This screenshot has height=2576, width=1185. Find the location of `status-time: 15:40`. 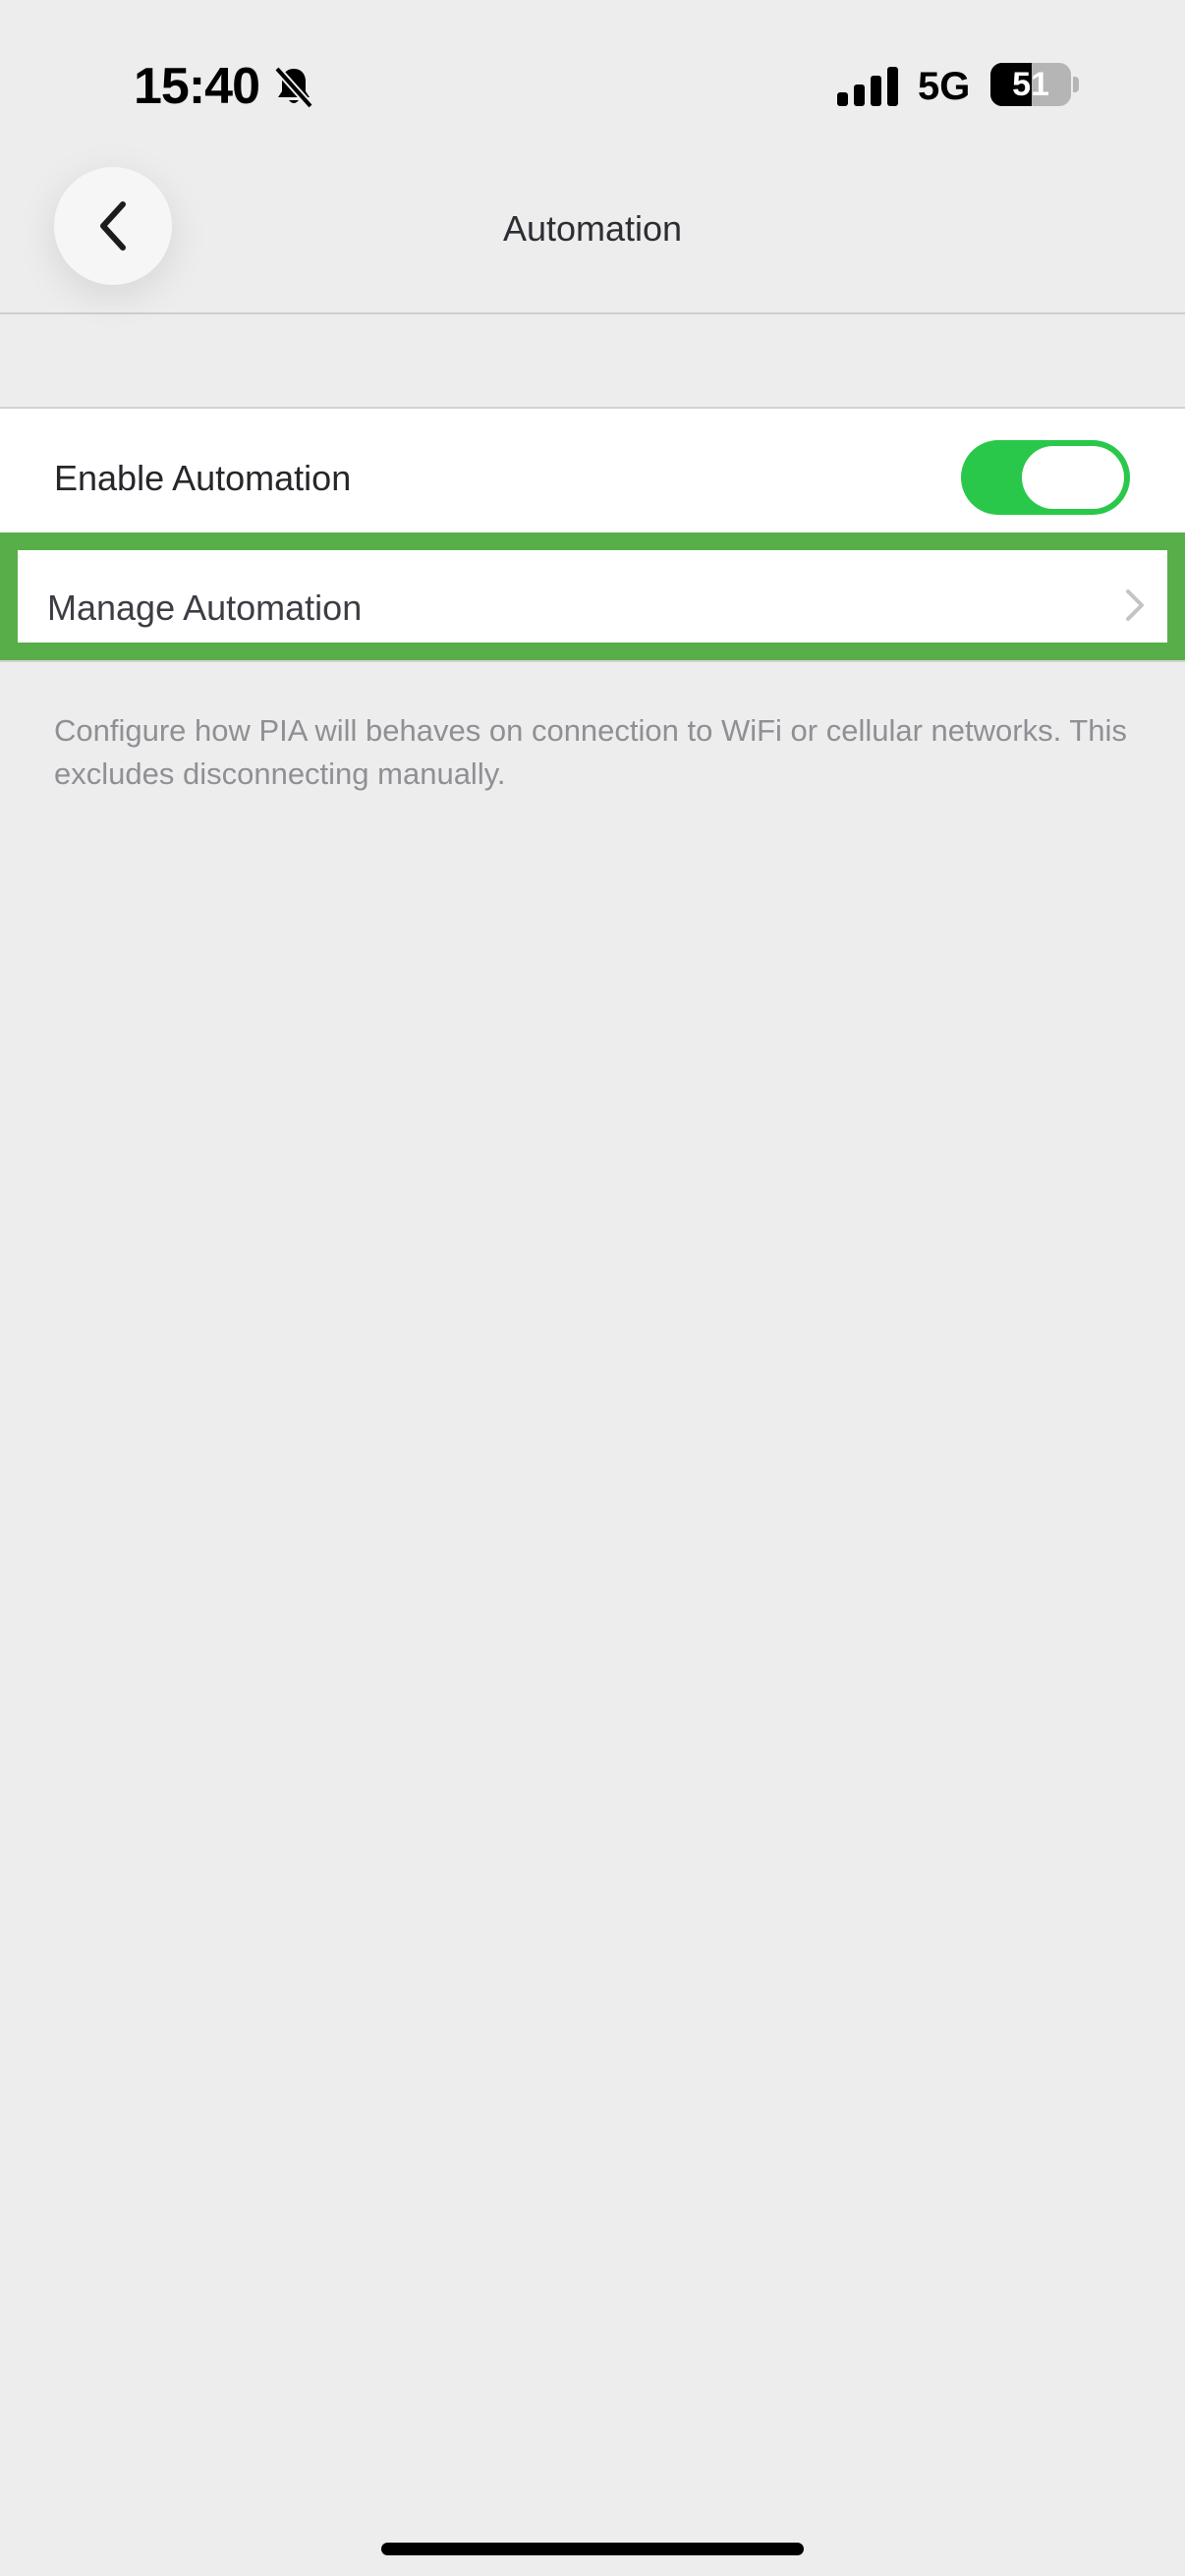

status-time: 15:40 is located at coordinates (197, 86).